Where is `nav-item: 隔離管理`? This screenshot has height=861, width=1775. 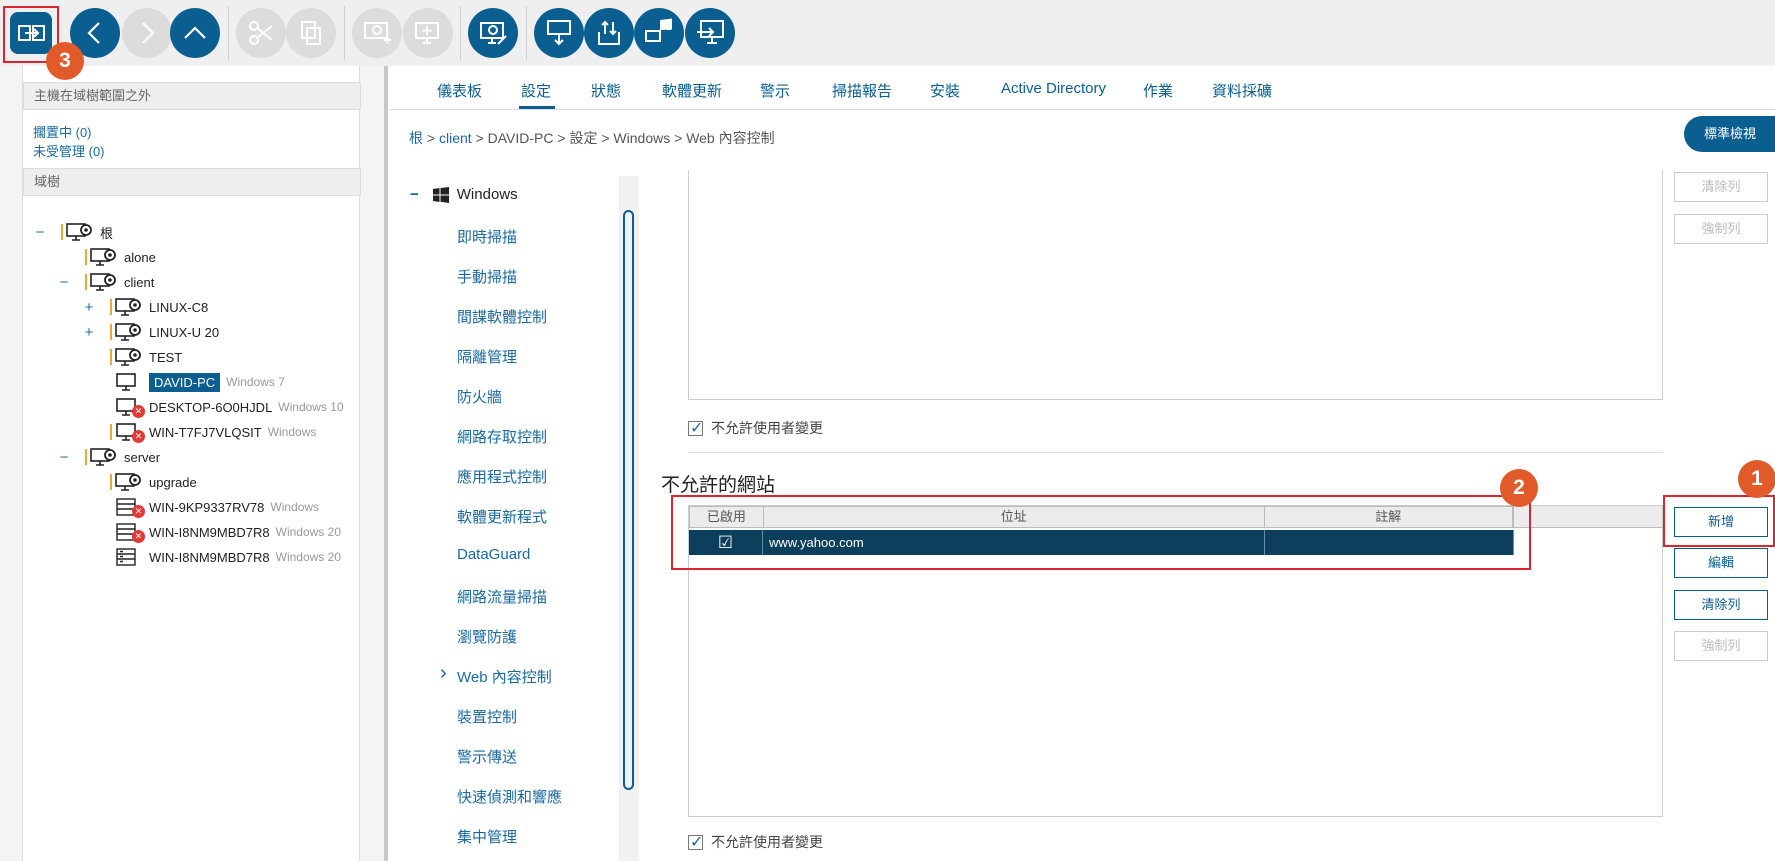
nav-item: 隔離管理 is located at coordinates (487, 356).